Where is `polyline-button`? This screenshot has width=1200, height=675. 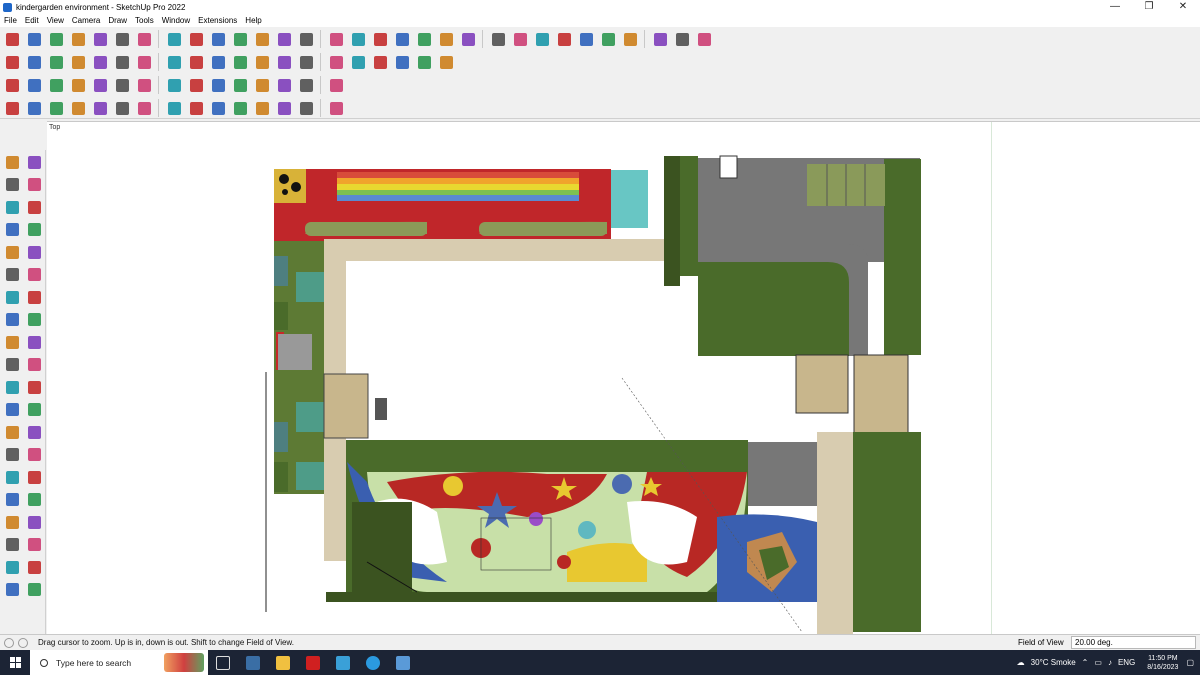 polyline-button is located at coordinates (34, 108).